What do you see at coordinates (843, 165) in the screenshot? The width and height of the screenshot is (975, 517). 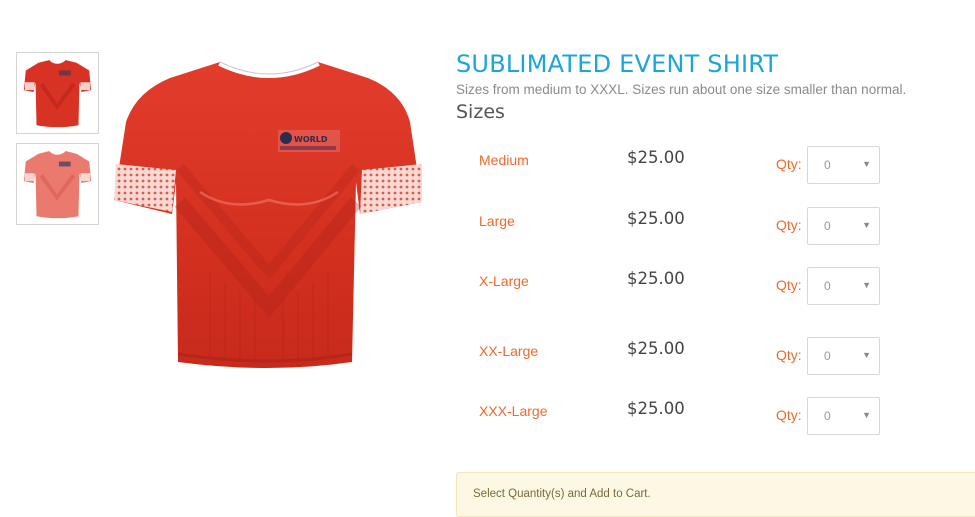 I see `qty-select-medium: 0 ▼` at bounding box center [843, 165].